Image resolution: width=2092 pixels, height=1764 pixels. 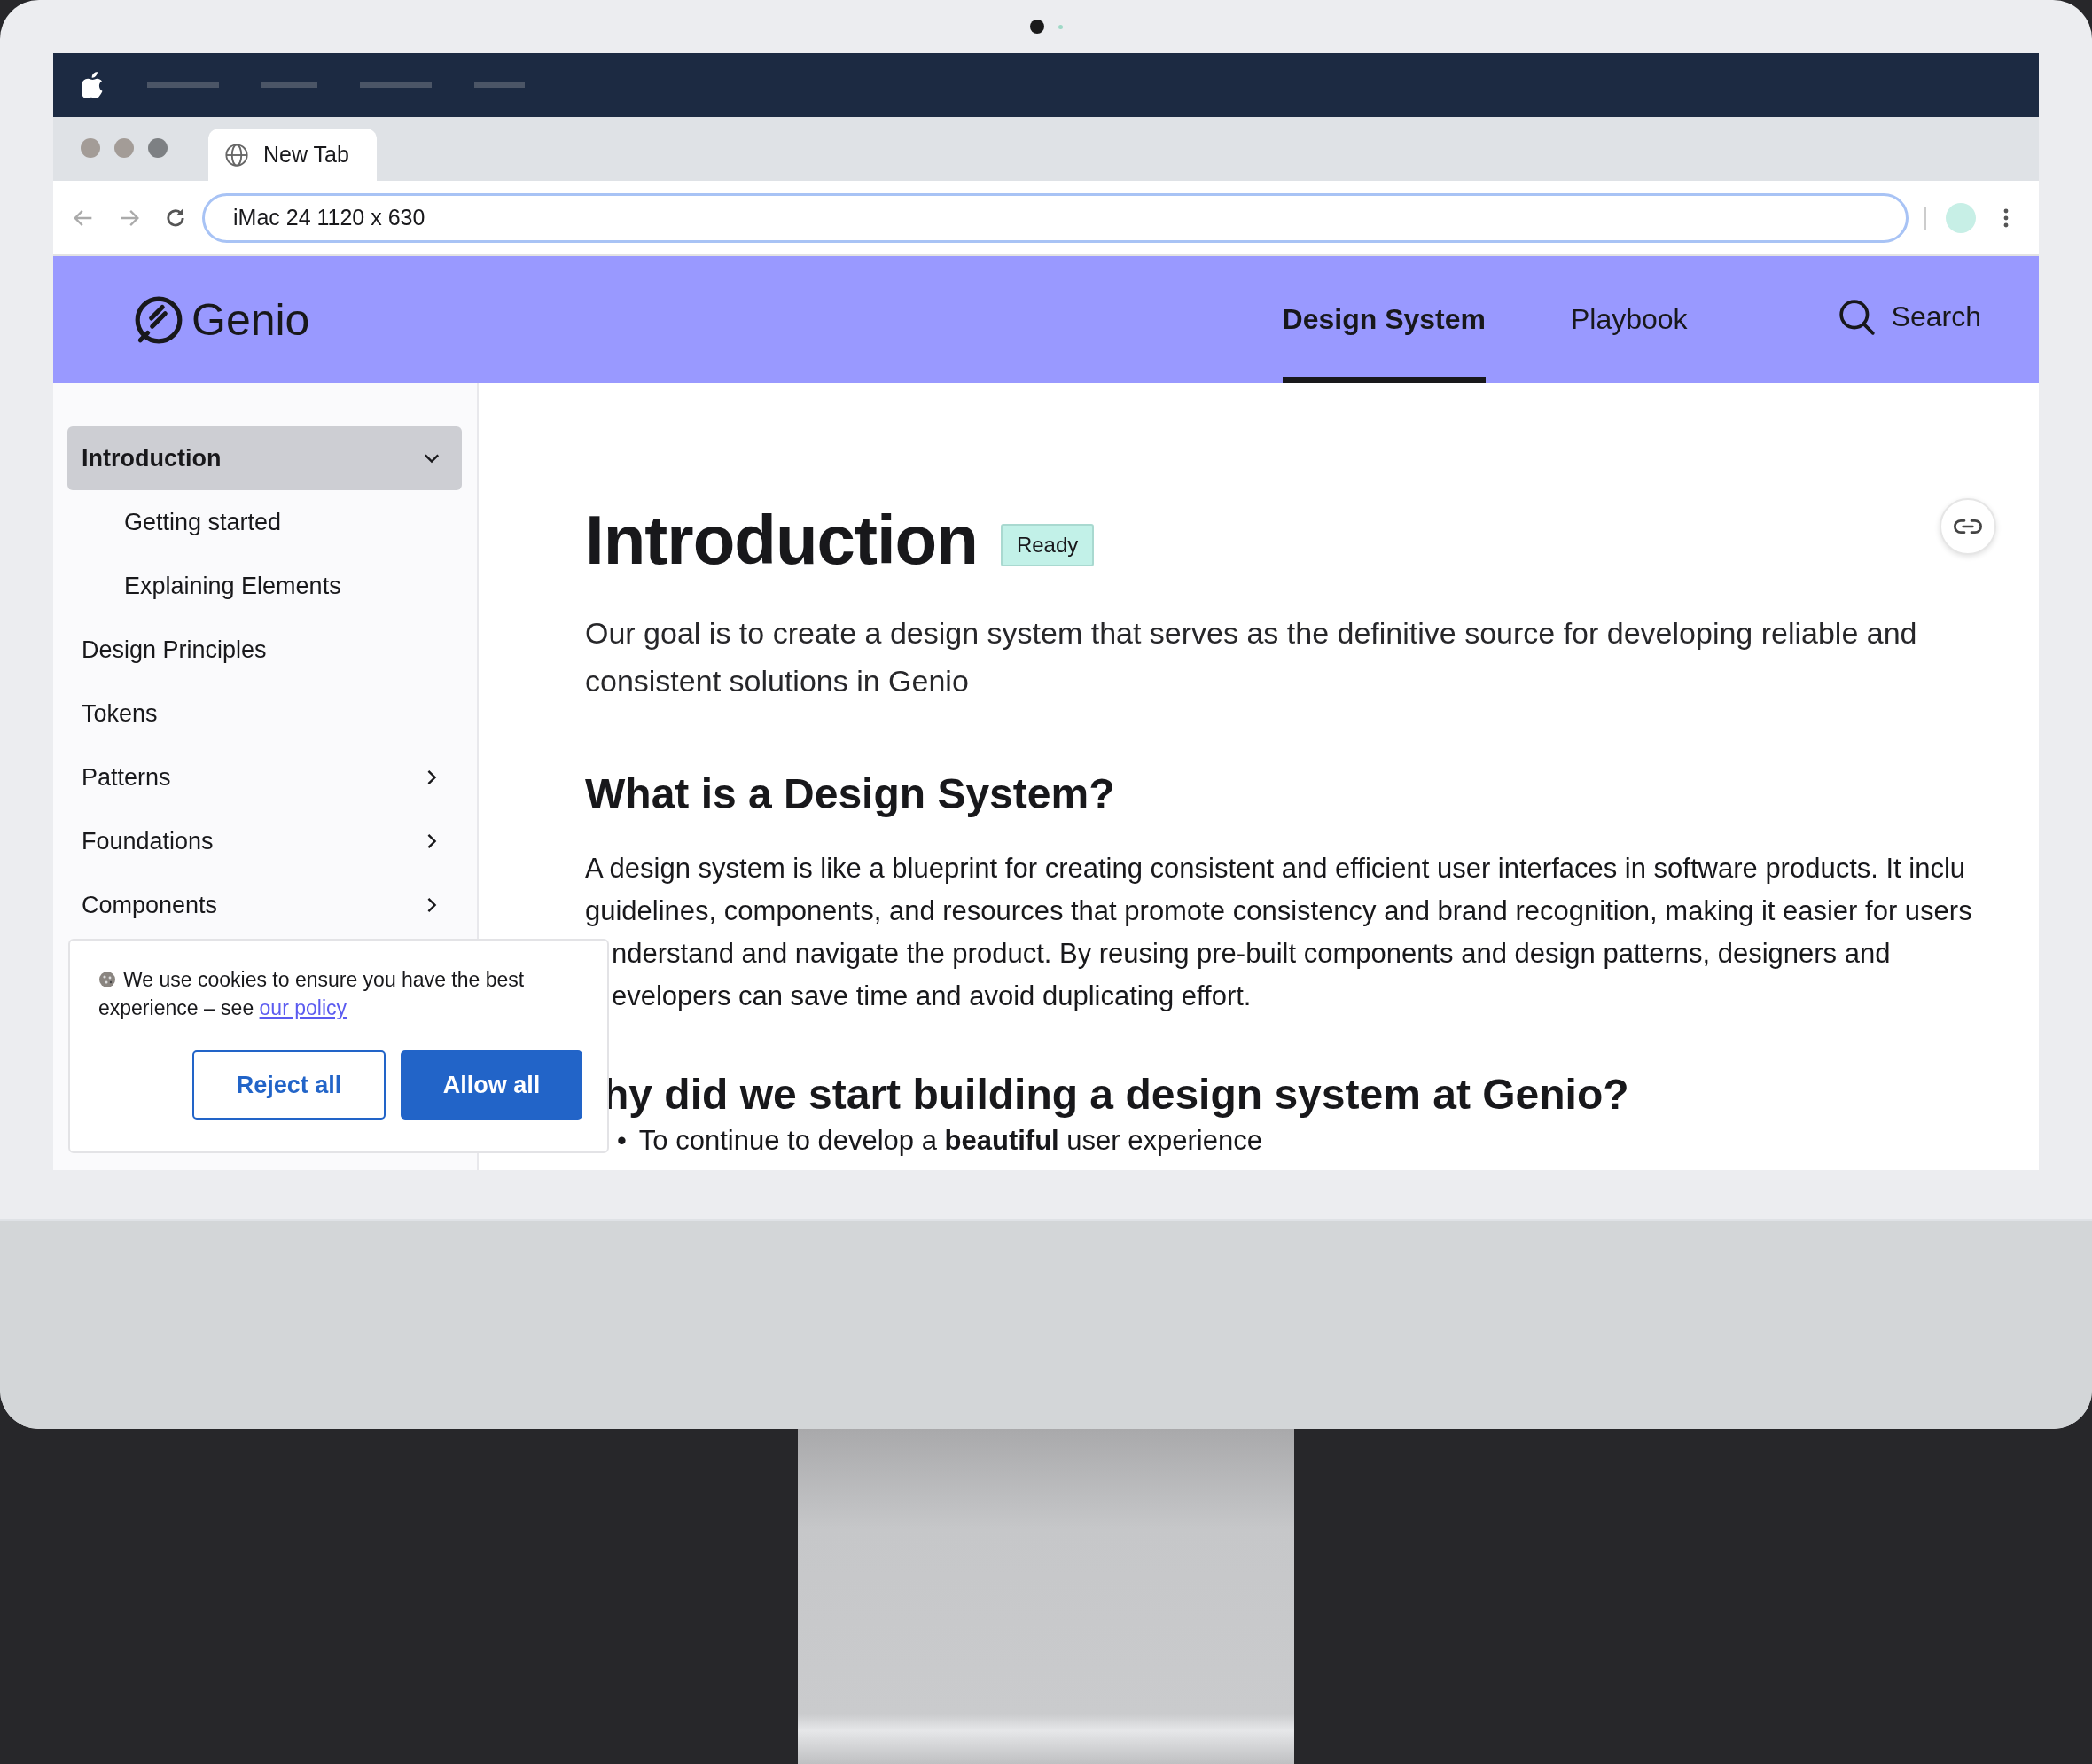 I want to click on sidebar-item: Components, so click(x=264, y=905).